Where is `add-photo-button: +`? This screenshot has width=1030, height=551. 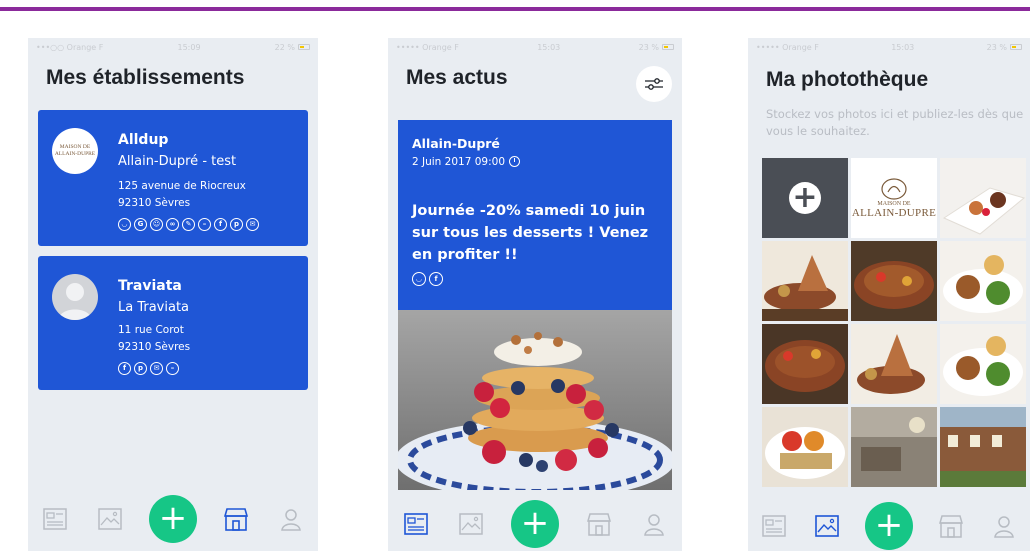
add-photo-button: + is located at coordinates (805, 198).